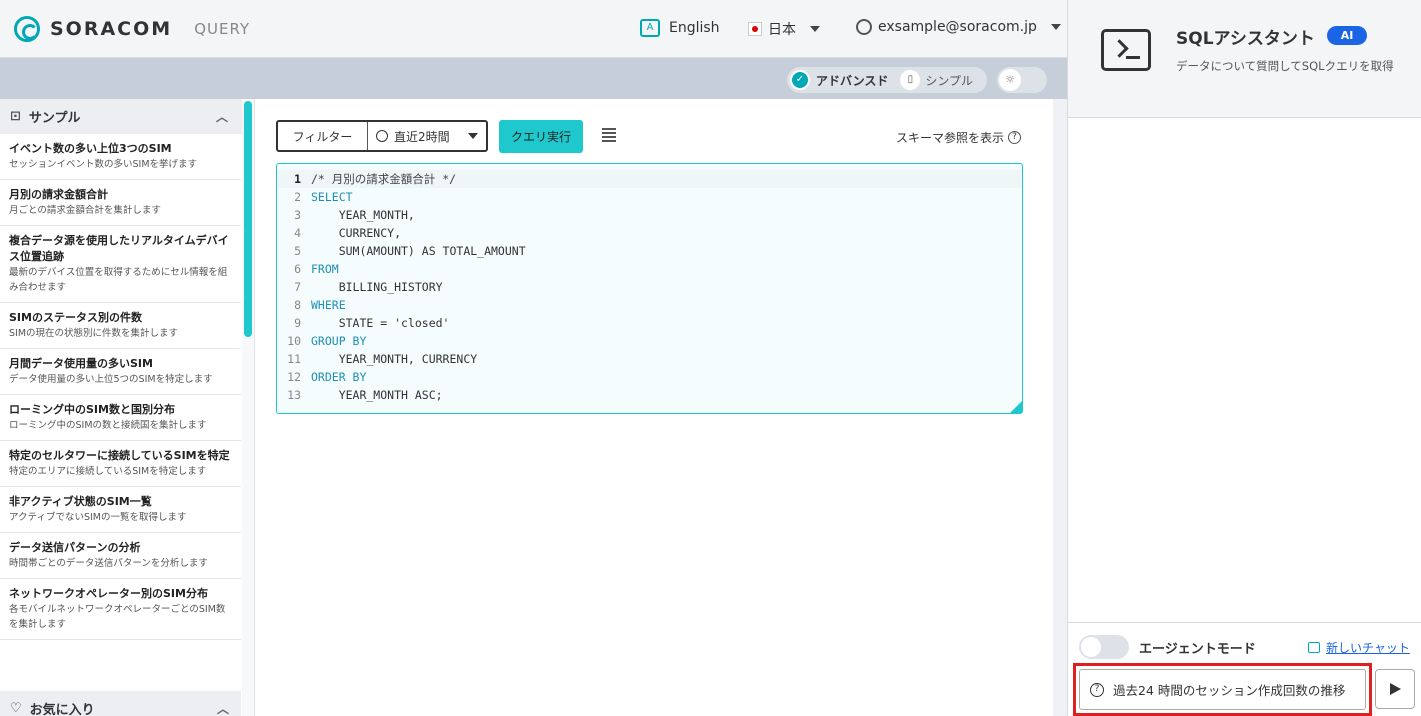 The height and width of the screenshot is (716, 1421). I want to click on line-number: 1, so click(297, 179).